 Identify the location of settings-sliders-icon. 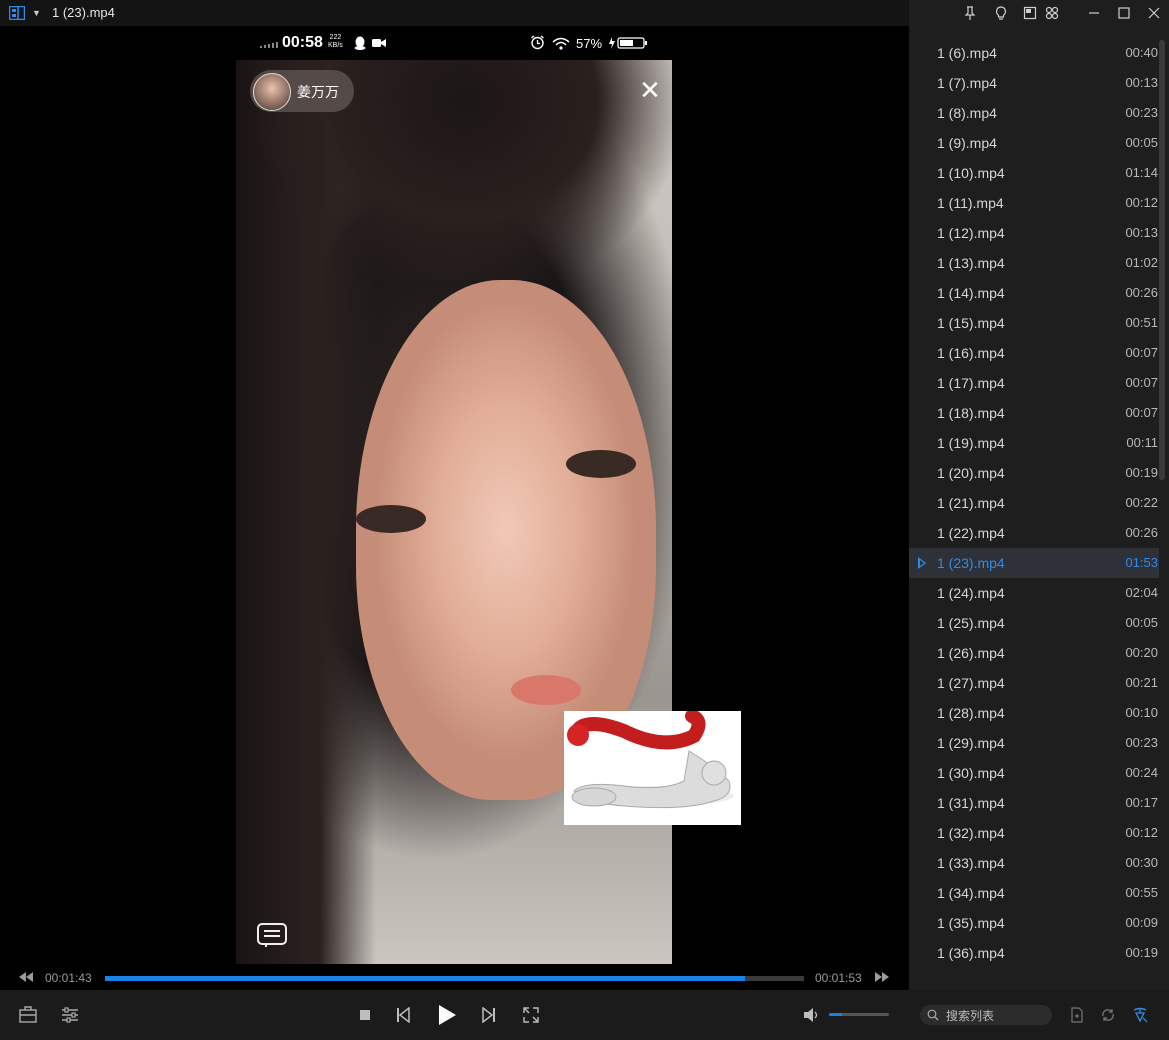
(70, 1015).